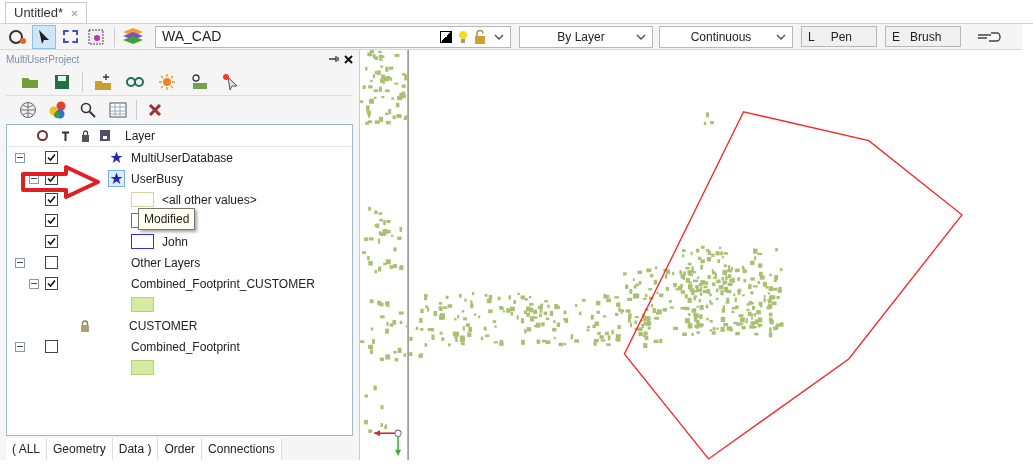  What do you see at coordinates (135, 449) in the screenshot?
I see `panel-tab: Data )` at bounding box center [135, 449].